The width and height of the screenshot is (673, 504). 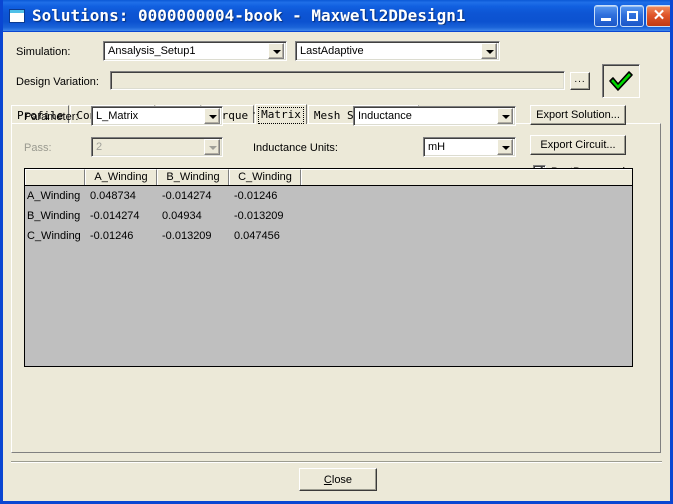 What do you see at coordinates (328, 216) in the screenshot?
I see `table-row: B_Winding -0.014274 0.04934 -0.013209` at bounding box center [328, 216].